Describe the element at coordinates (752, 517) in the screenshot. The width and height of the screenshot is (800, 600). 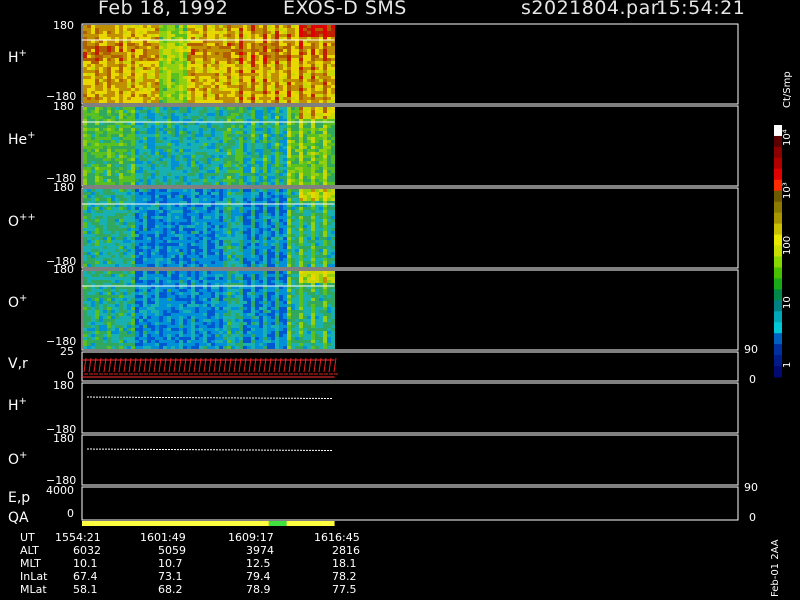
I see `tick-ep-right-bottom: 0` at that location.